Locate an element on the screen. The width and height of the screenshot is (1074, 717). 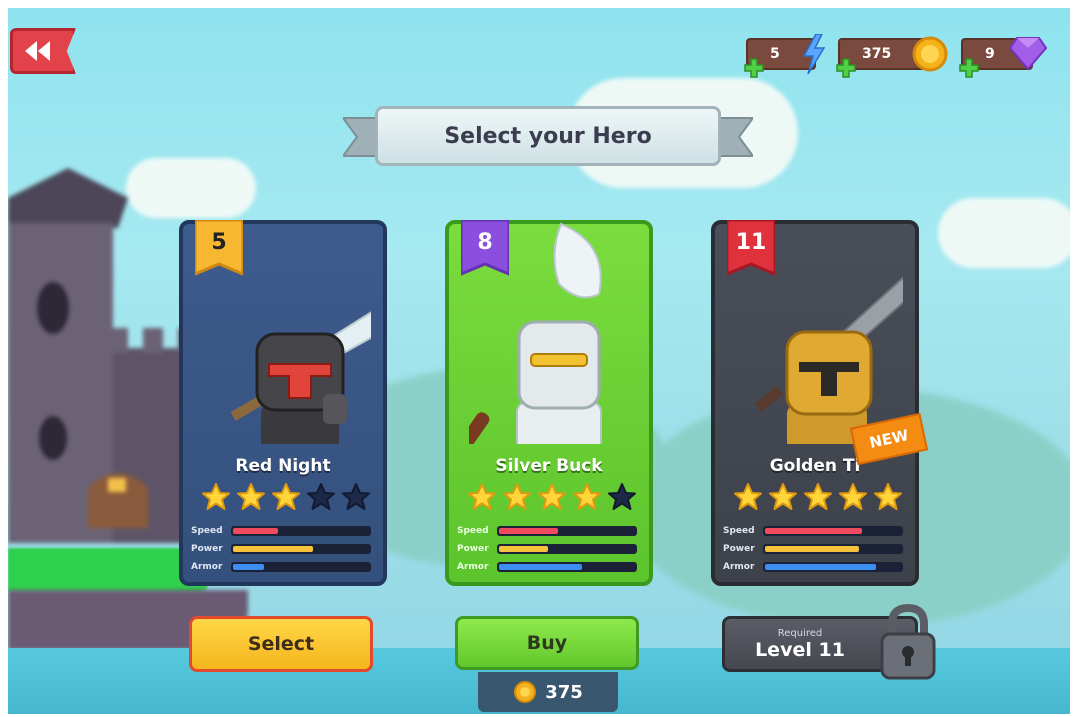
page-title: Select your Hero is located at coordinates (548, 136).